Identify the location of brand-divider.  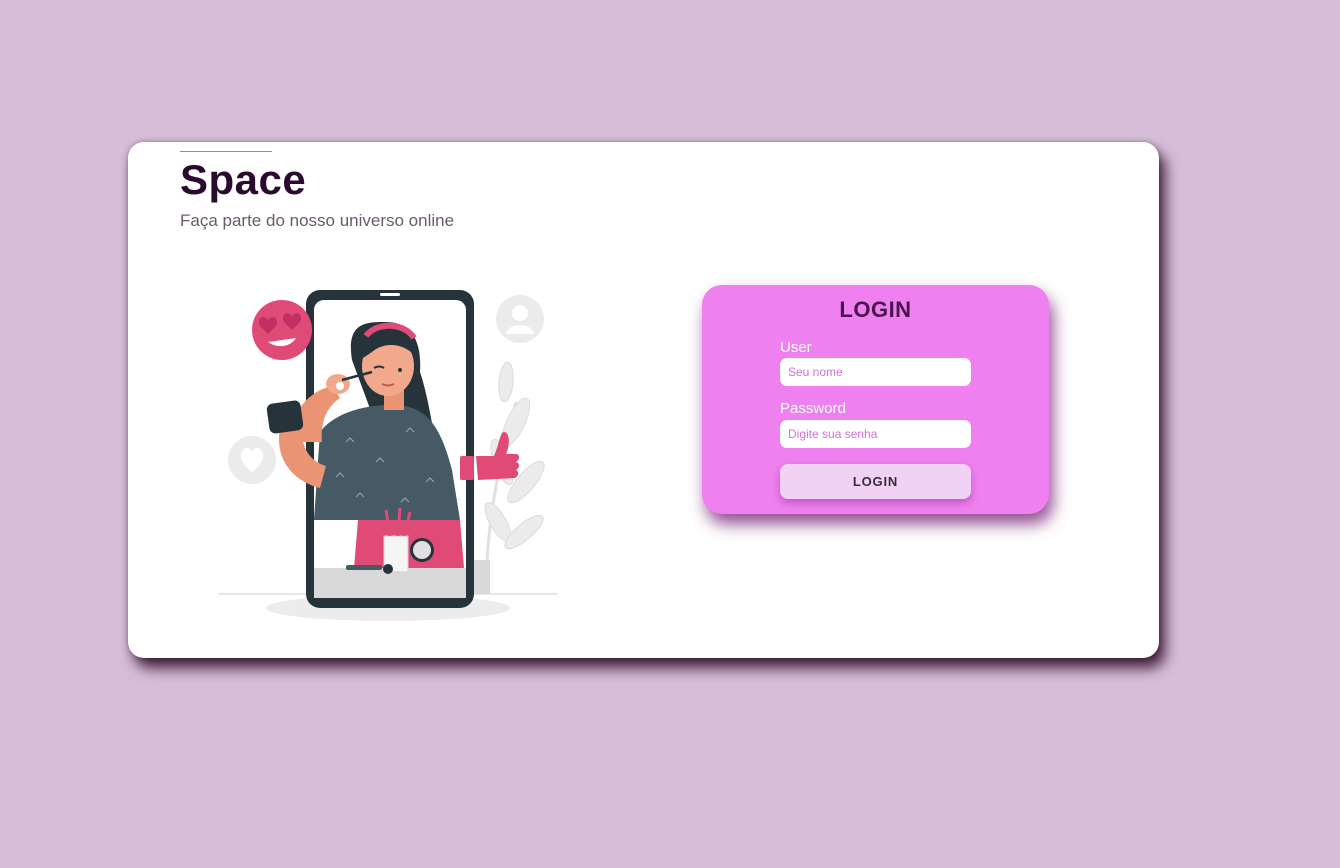
(226, 151).